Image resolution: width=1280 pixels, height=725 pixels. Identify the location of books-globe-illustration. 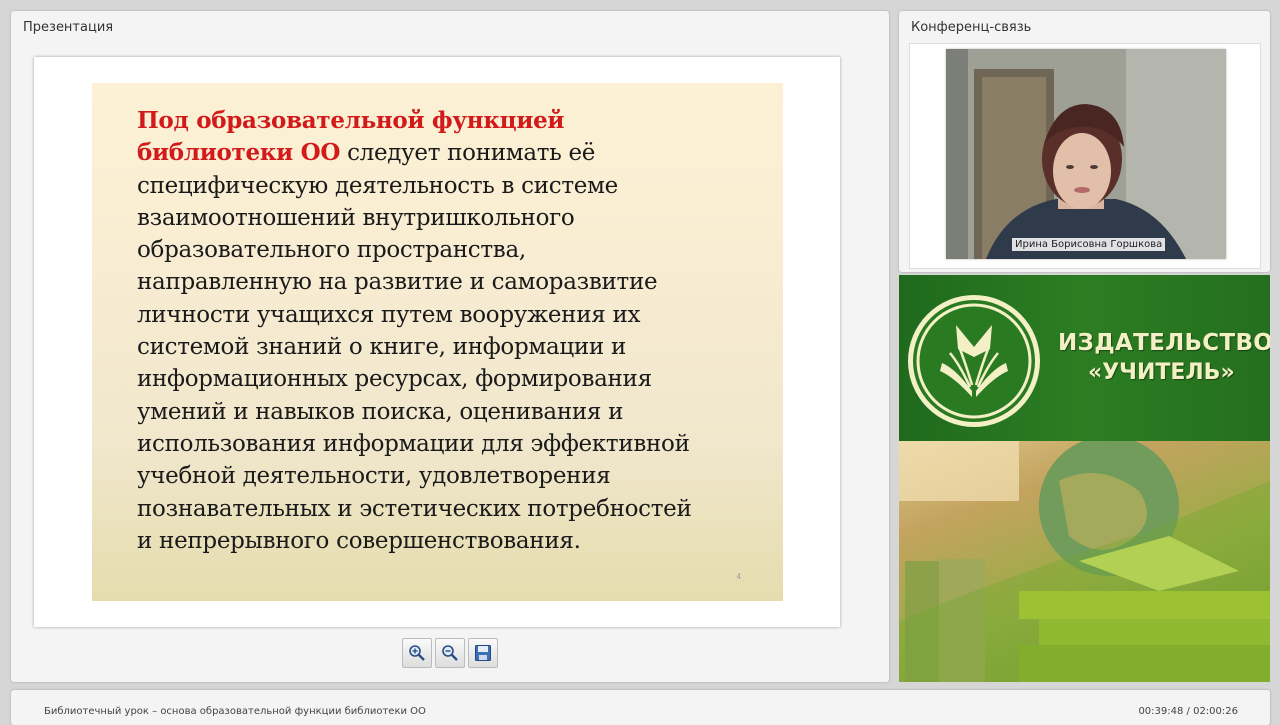
(1084, 559).